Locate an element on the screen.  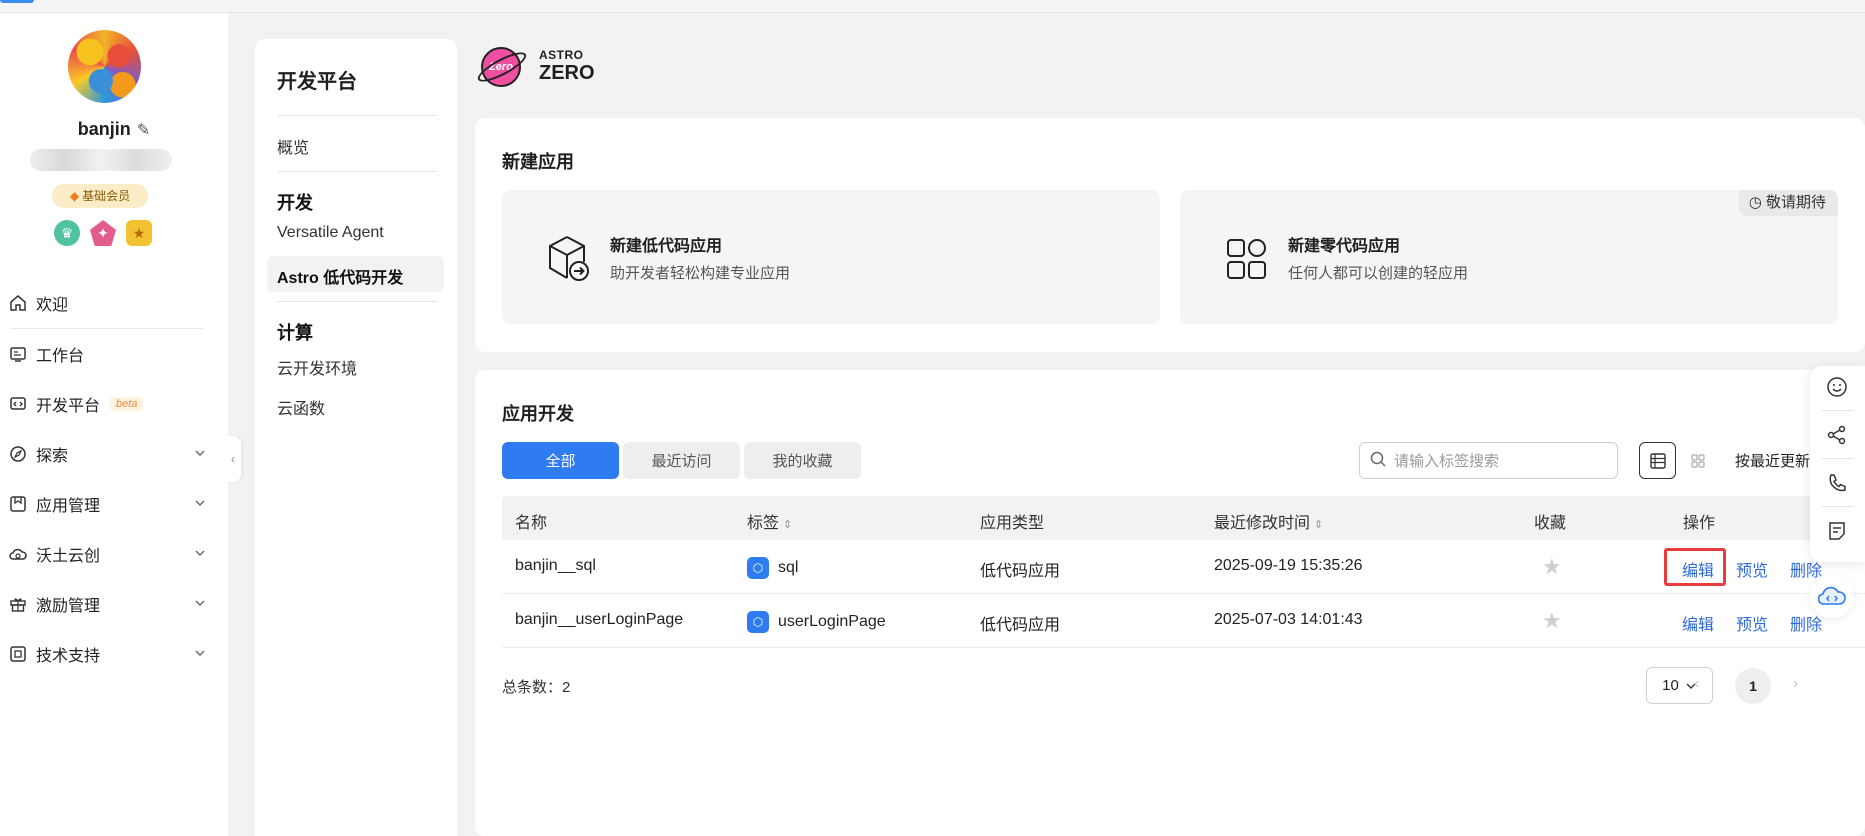
logo-brand-top: ASTRO is located at coordinates (561, 55).